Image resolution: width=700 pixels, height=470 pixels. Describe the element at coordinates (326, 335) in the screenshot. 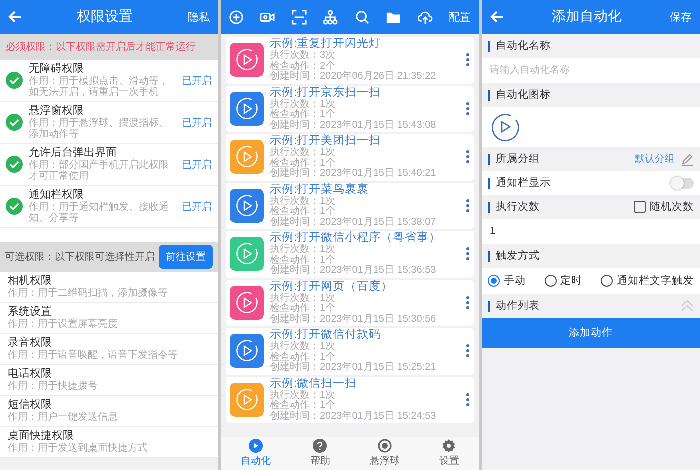

I see `automation-title: 示例:打开微信付款码` at that location.